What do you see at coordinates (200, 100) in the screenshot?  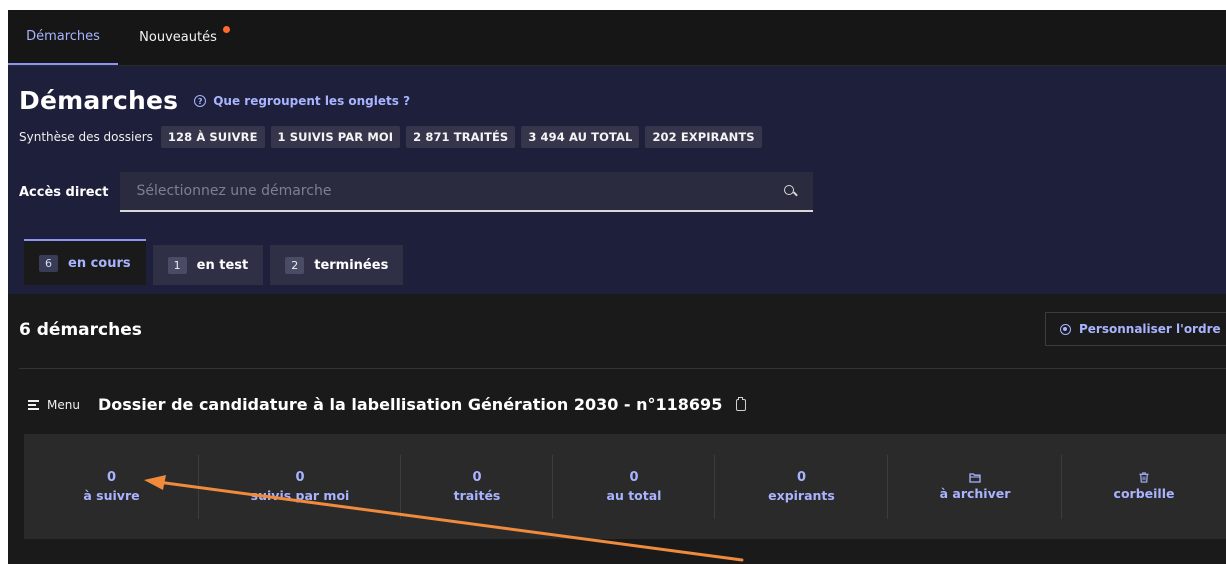 I see `question-circle-icon: ?` at bounding box center [200, 100].